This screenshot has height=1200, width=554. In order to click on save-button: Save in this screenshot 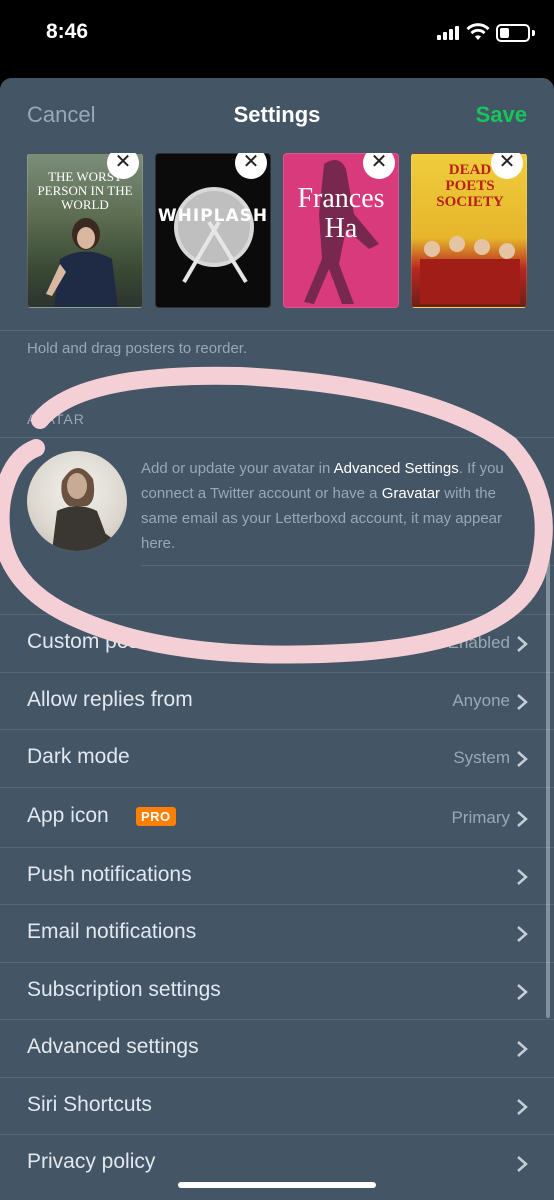, I will do `click(501, 115)`.